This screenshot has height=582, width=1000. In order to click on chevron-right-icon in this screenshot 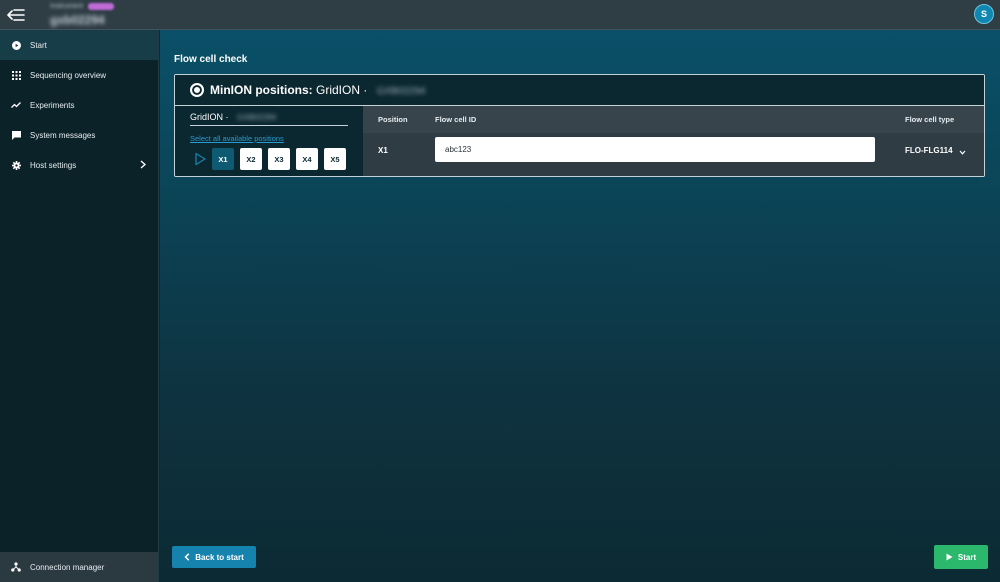, I will do `click(143, 165)`.